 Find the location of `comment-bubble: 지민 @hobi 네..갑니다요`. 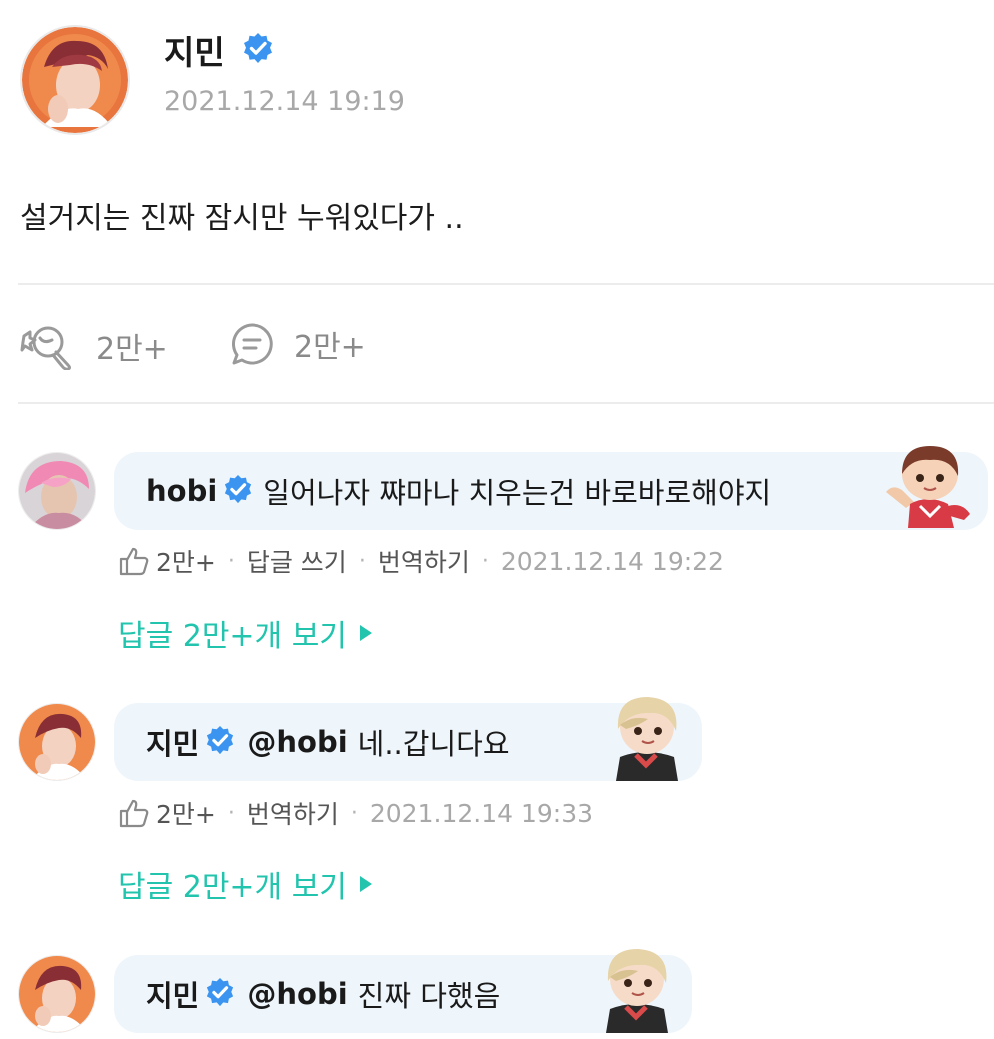

comment-bubble: 지민 @hobi 네..갑니다요 is located at coordinates (408, 739).